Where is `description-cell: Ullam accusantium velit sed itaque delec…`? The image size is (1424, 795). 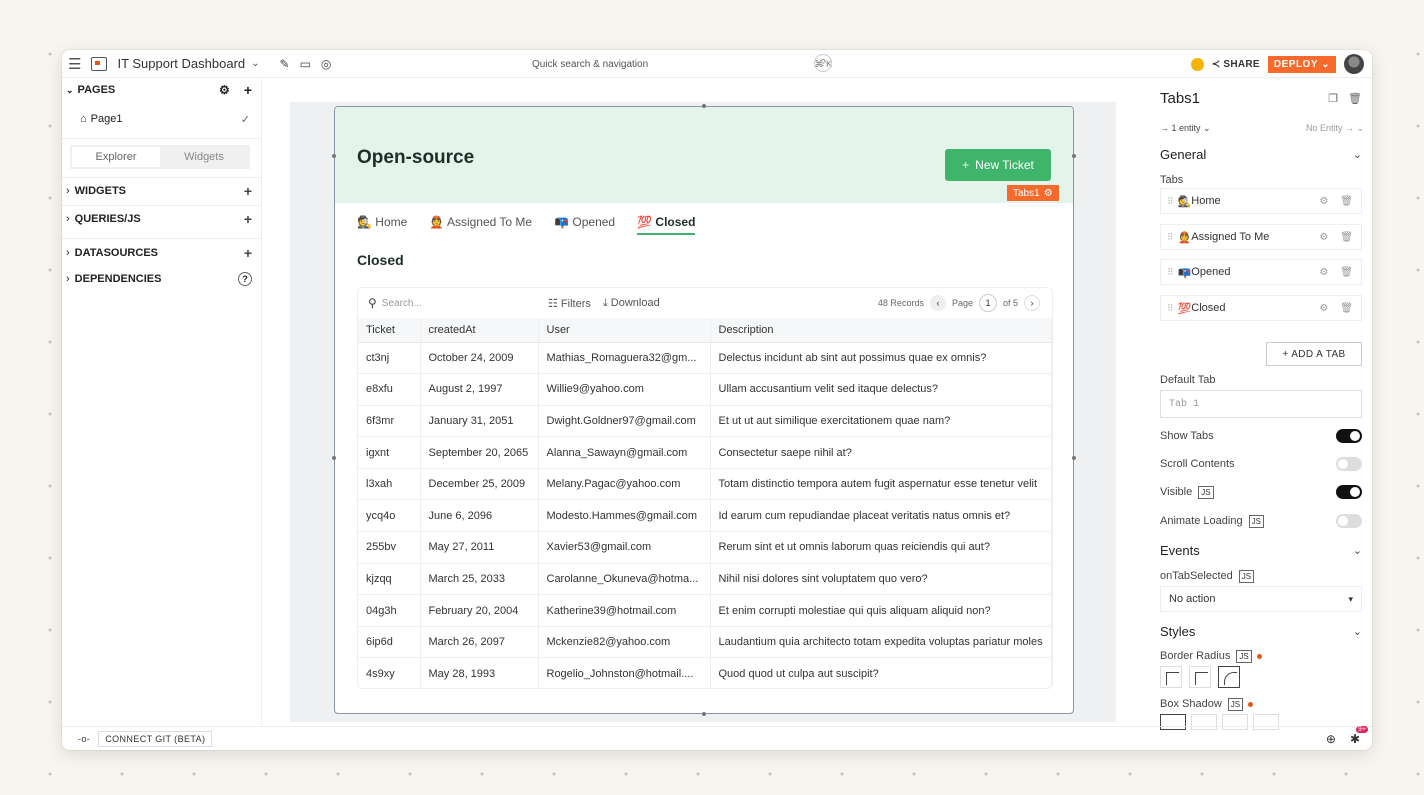
description-cell: Ullam accusantium velit sed itaque delec… is located at coordinates (881, 389).